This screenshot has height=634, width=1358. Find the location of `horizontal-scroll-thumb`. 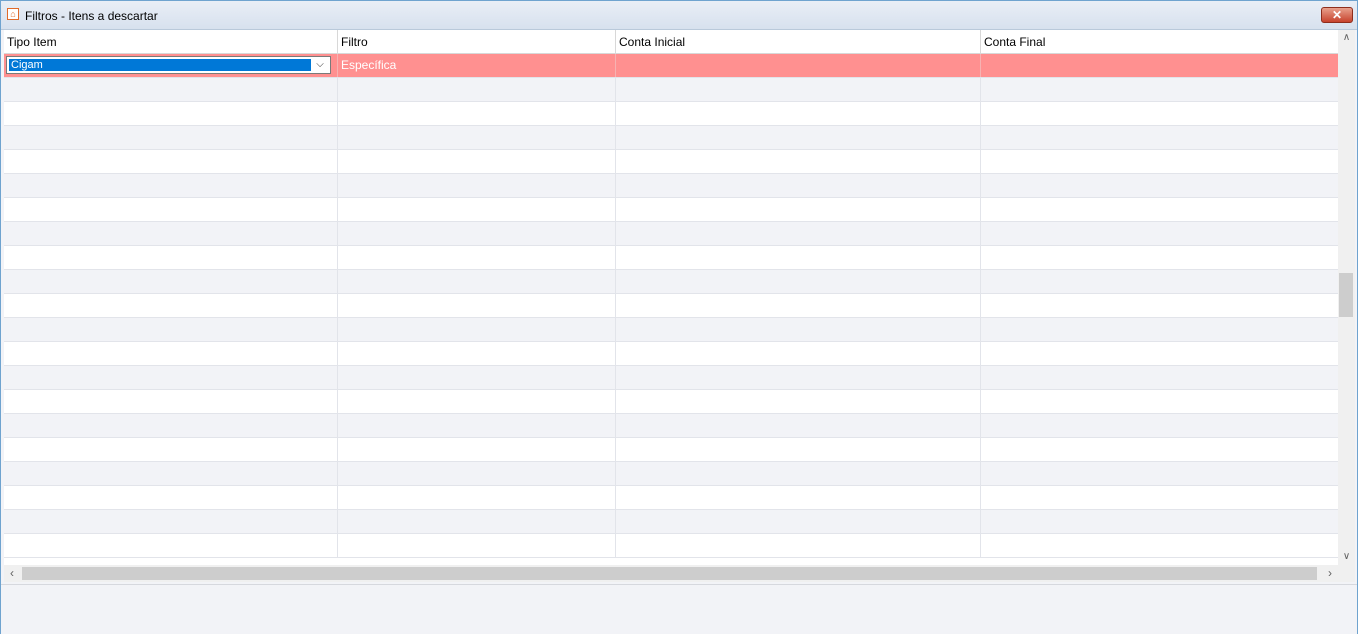

horizontal-scroll-thumb is located at coordinates (669, 573).